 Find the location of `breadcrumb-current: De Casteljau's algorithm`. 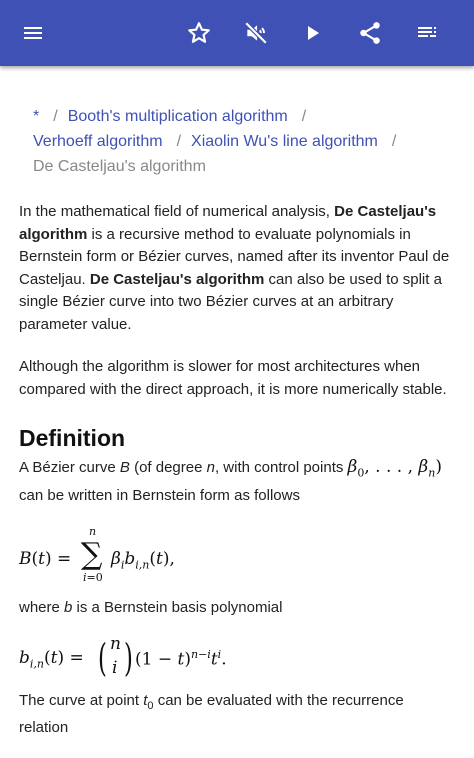

breadcrumb-current: De Casteljau's algorithm is located at coordinates (119, 166).